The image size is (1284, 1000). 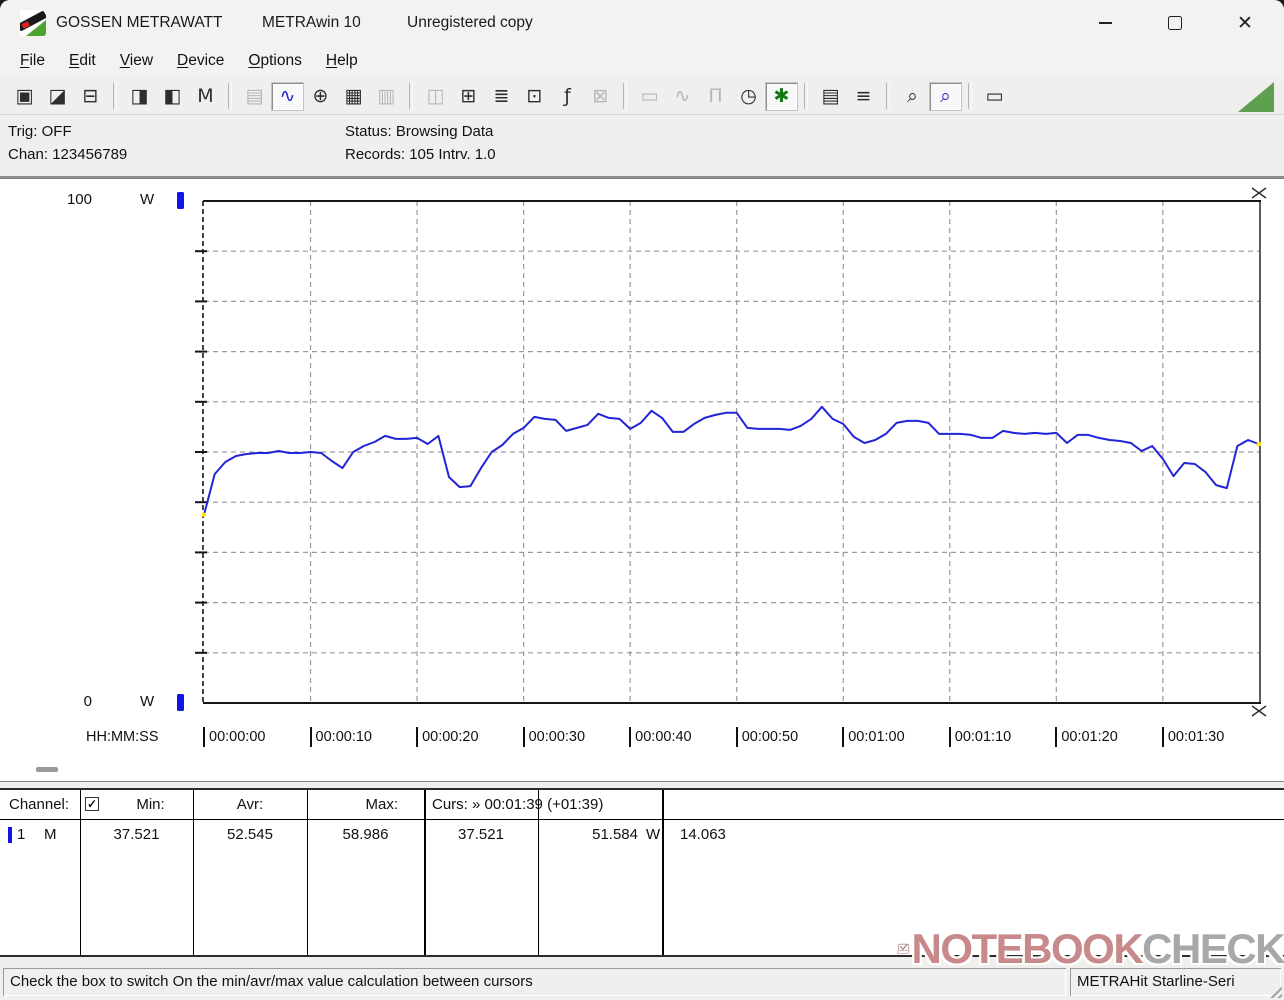 I want to click on browsing-status: Status: Browsing Data, so click(x=419, y=131).